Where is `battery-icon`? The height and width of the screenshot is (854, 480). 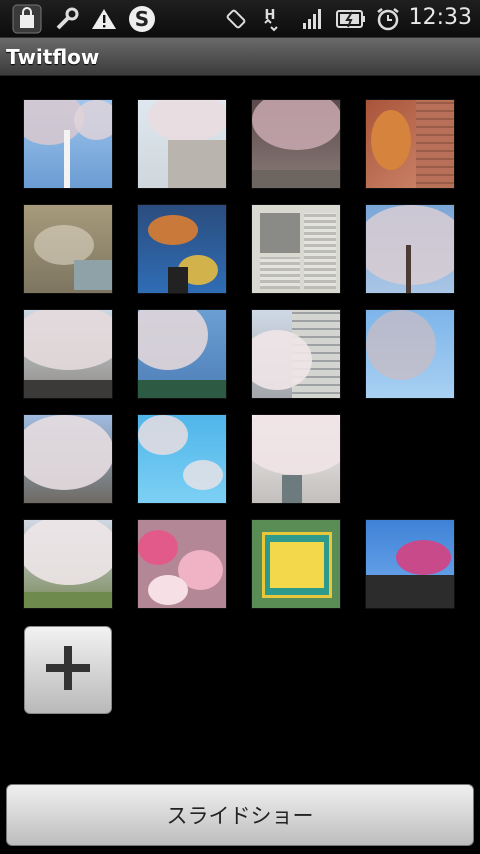
battery-icon is located at coordinates (351, 19).